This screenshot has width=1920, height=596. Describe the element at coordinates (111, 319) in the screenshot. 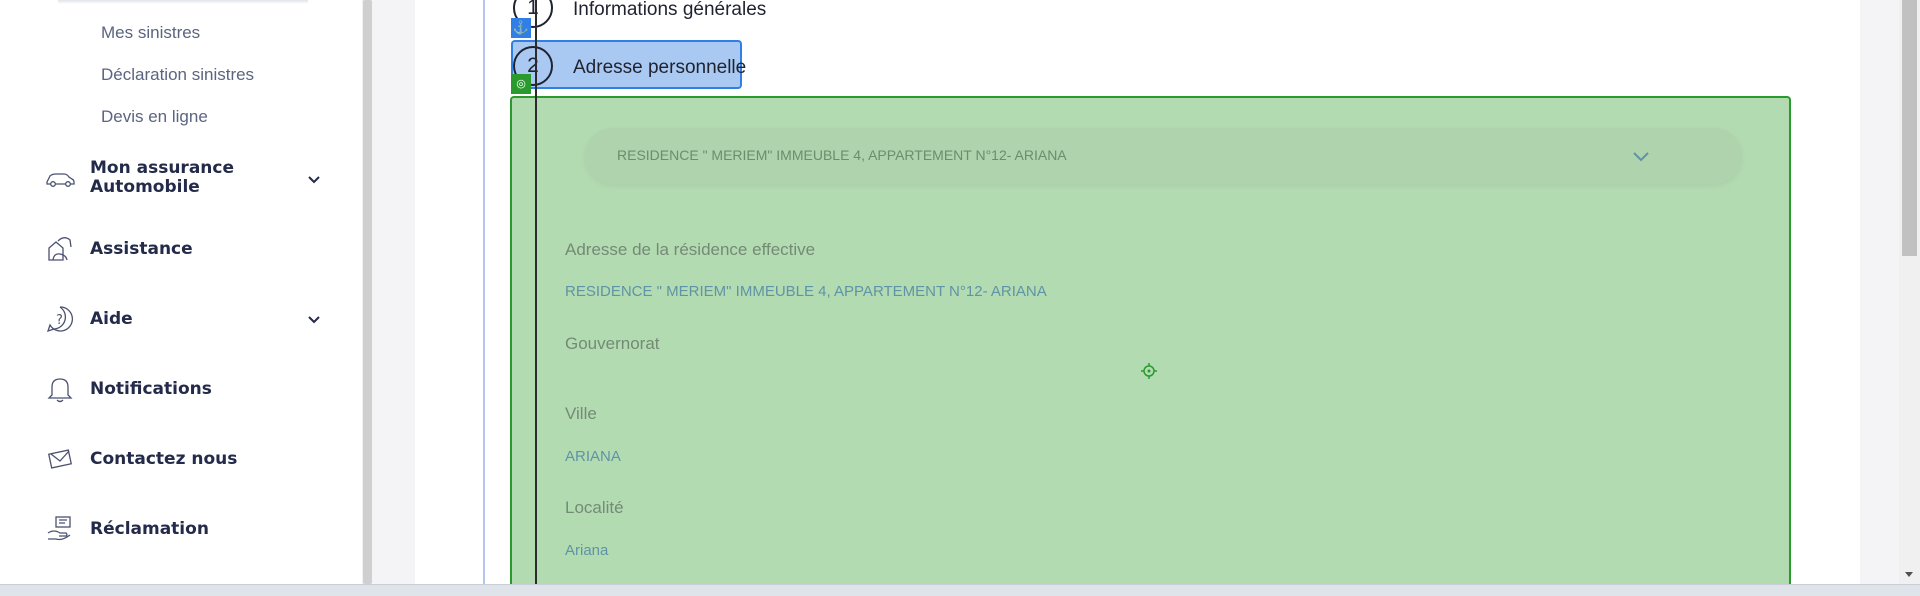

I see `sidebar-item-label: Aide` at that location.